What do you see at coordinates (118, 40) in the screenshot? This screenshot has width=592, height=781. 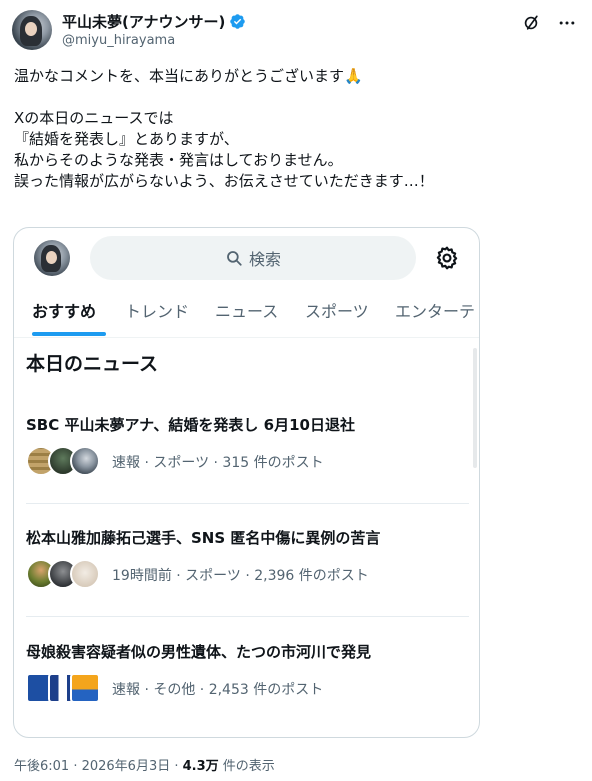 I see `author-handle: @miyu_hirayama` at bounding box center [118, 40].